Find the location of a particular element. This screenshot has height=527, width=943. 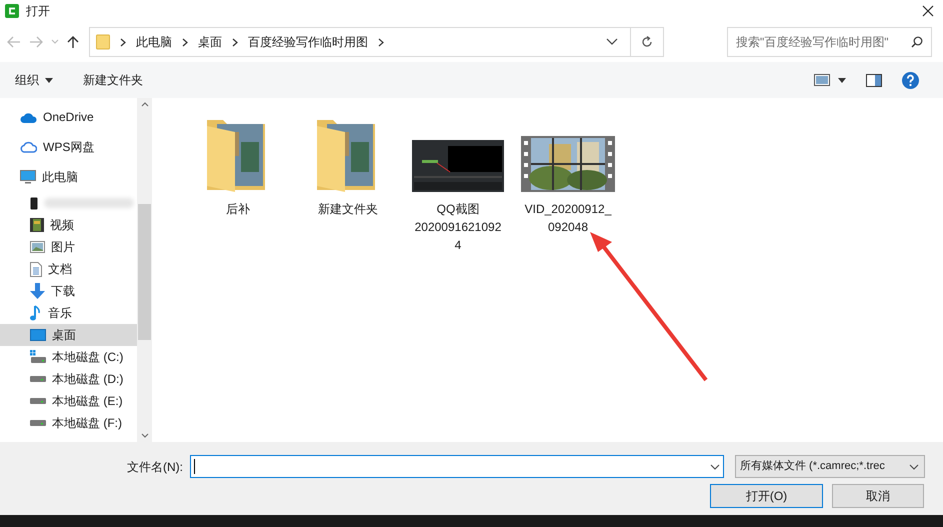

up-icon is located at coordinates (73, 42).